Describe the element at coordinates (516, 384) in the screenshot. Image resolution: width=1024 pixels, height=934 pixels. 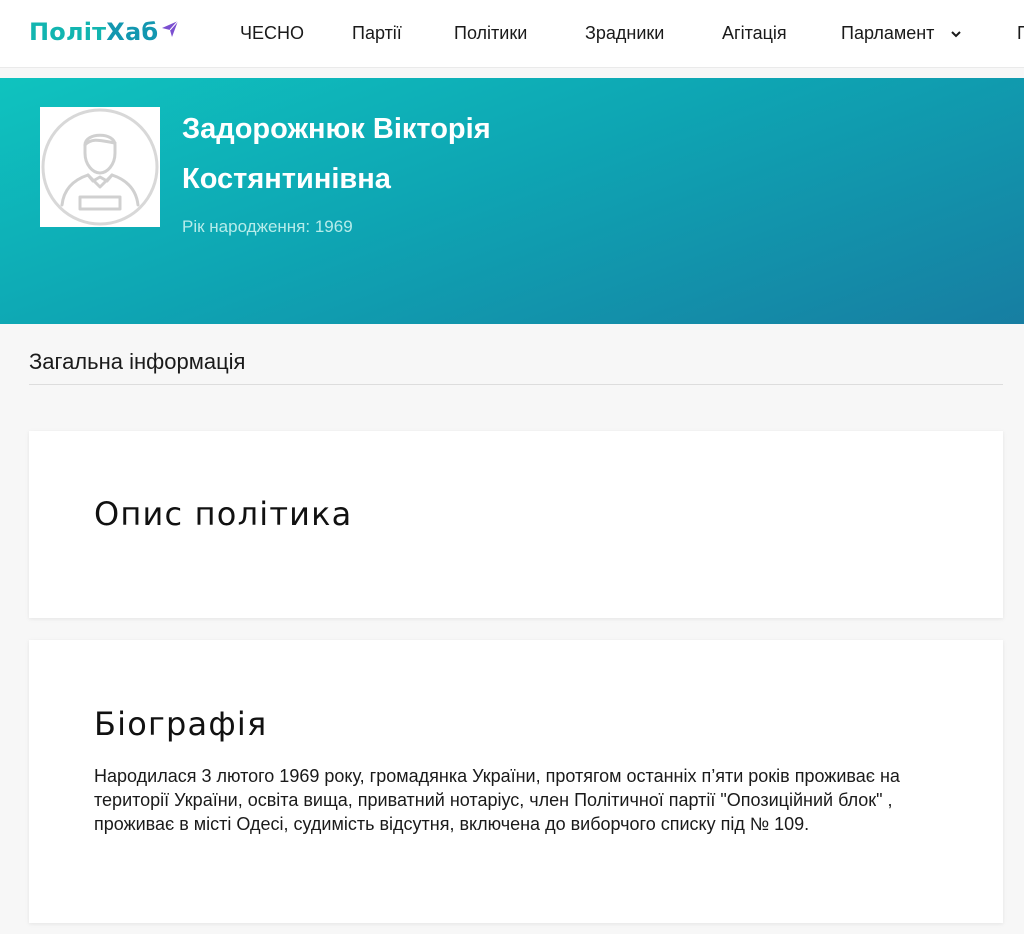
I see `section-divider` at that location.